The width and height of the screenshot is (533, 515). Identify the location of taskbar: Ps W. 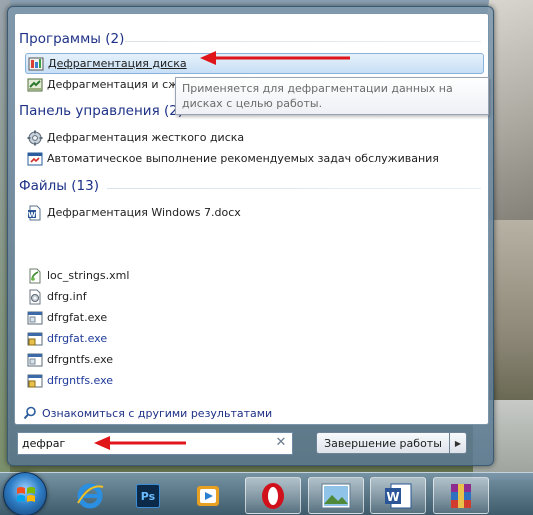
(266, 493).